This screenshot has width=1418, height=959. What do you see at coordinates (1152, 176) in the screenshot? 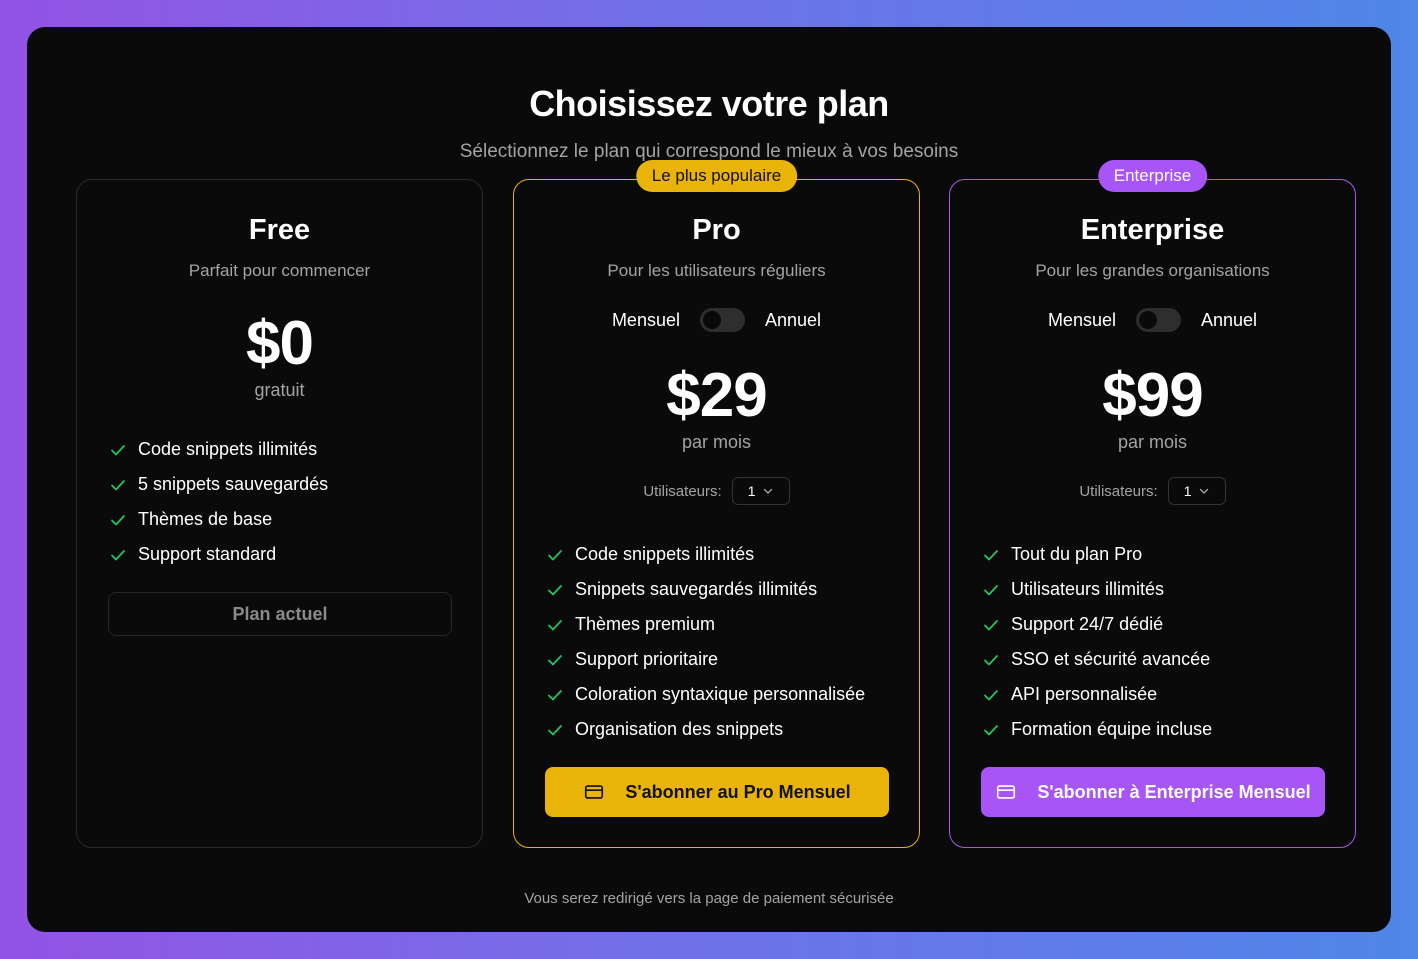
I see `enterprise-badge: Enterprise` at bounding box center [1152, 176].